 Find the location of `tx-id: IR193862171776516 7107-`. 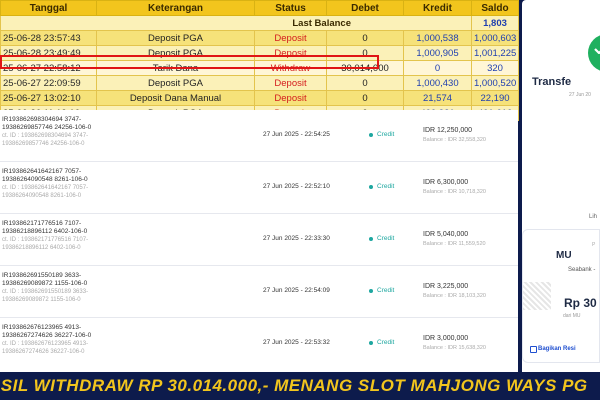

tx-id: IR193862171776516 7107- is located at coordinates (42, 223).